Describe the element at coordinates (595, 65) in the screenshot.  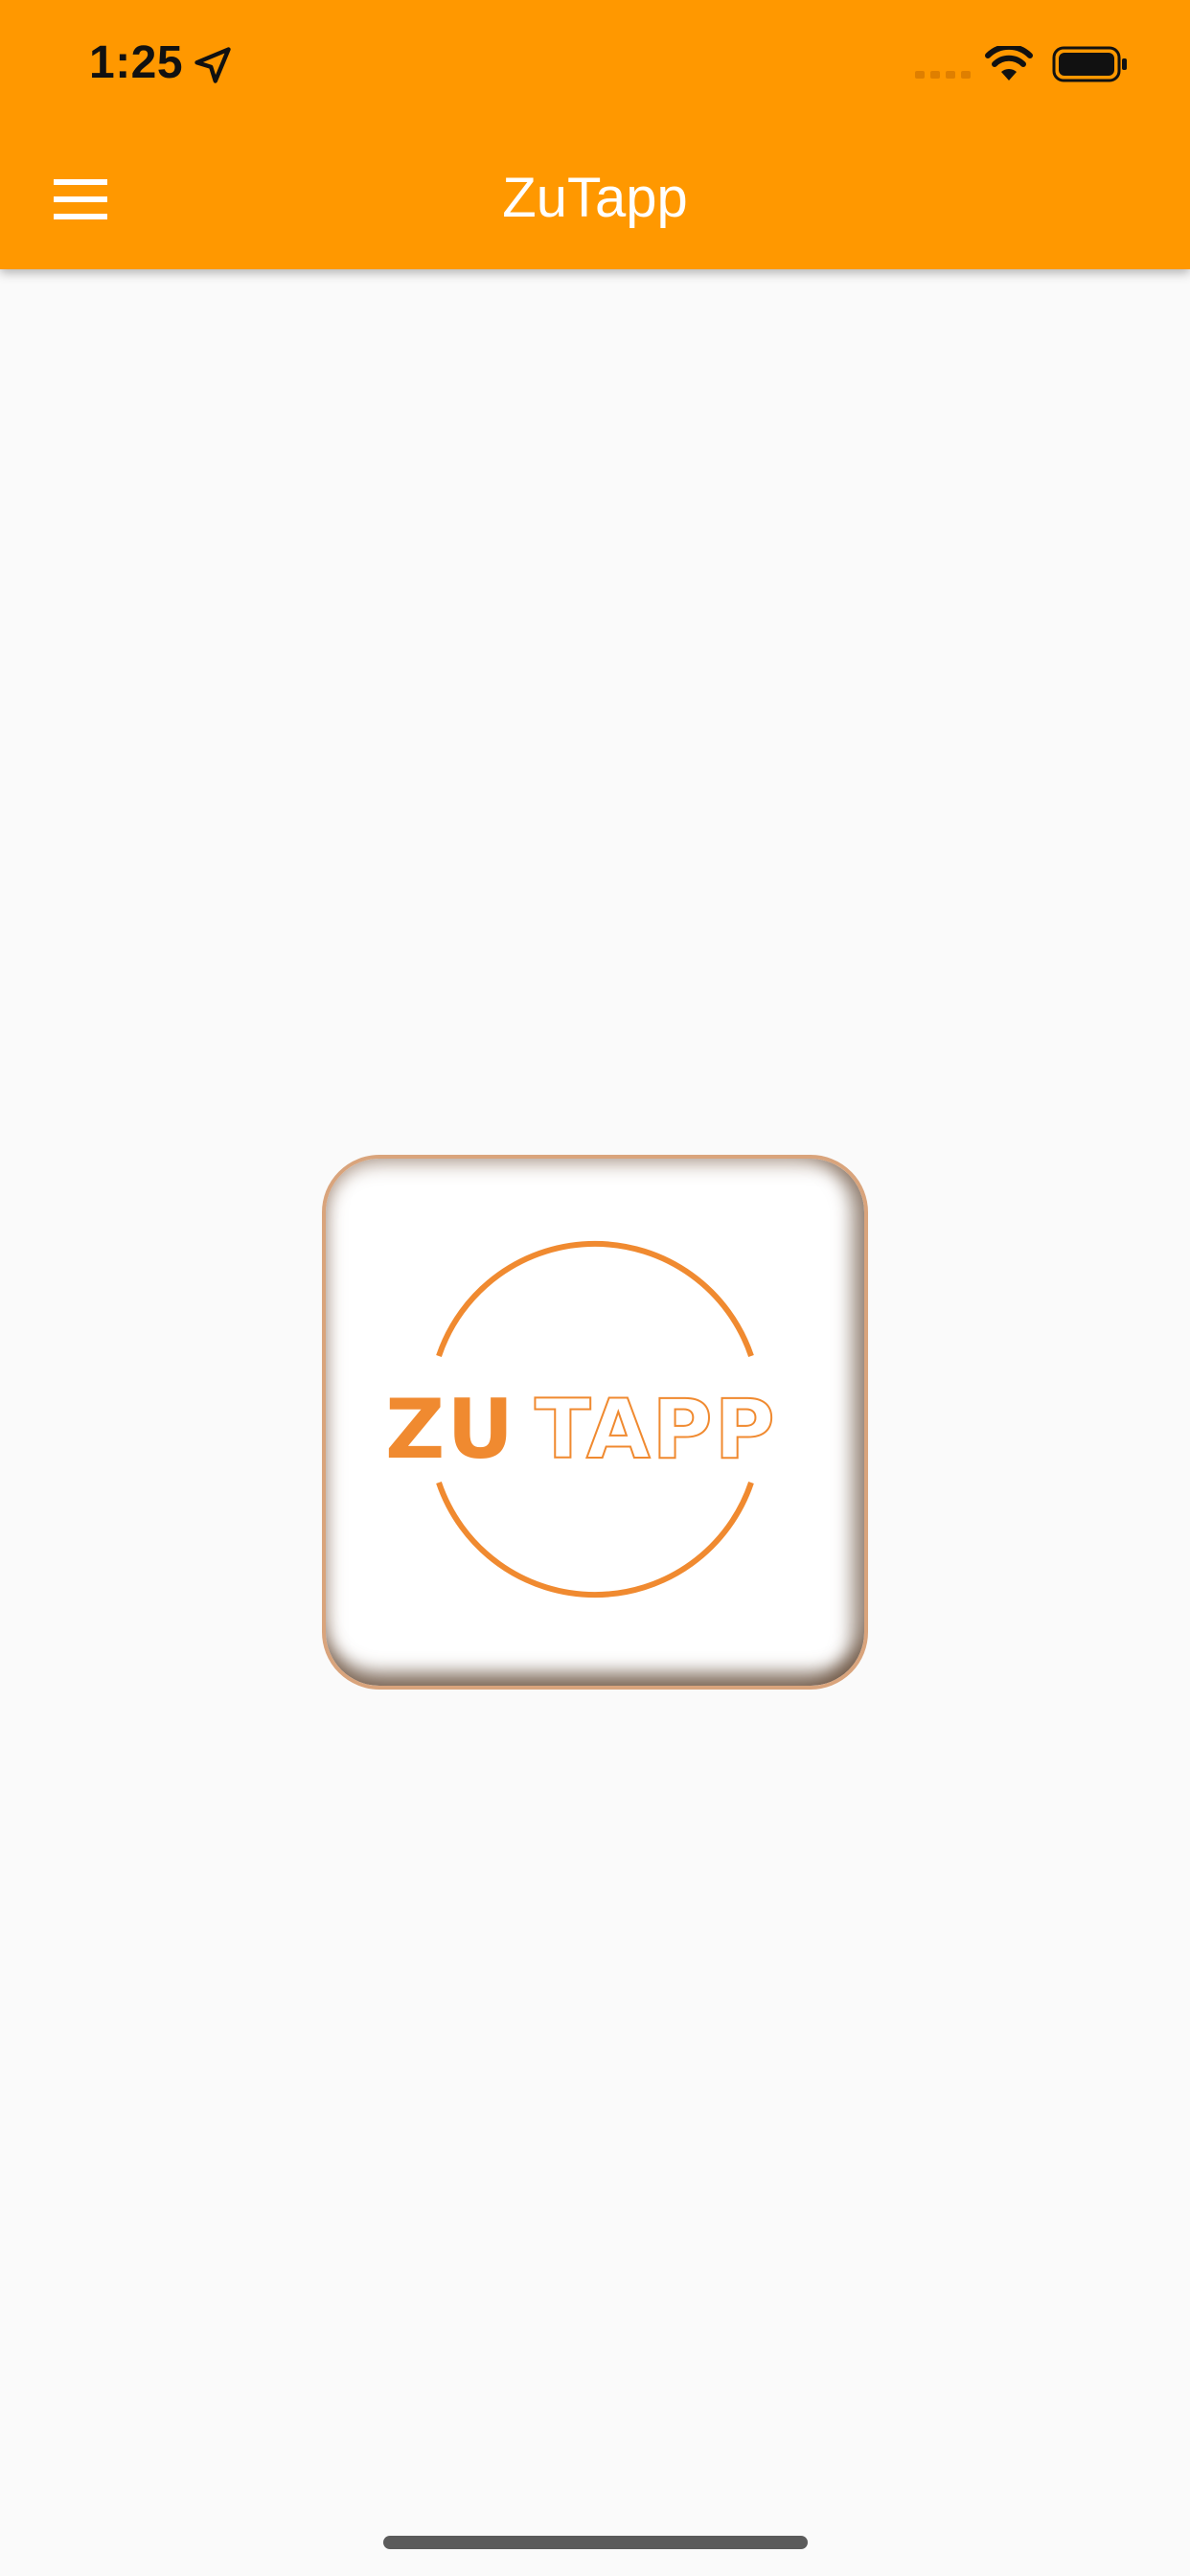
I see `status-bar: 1:25` at that location.